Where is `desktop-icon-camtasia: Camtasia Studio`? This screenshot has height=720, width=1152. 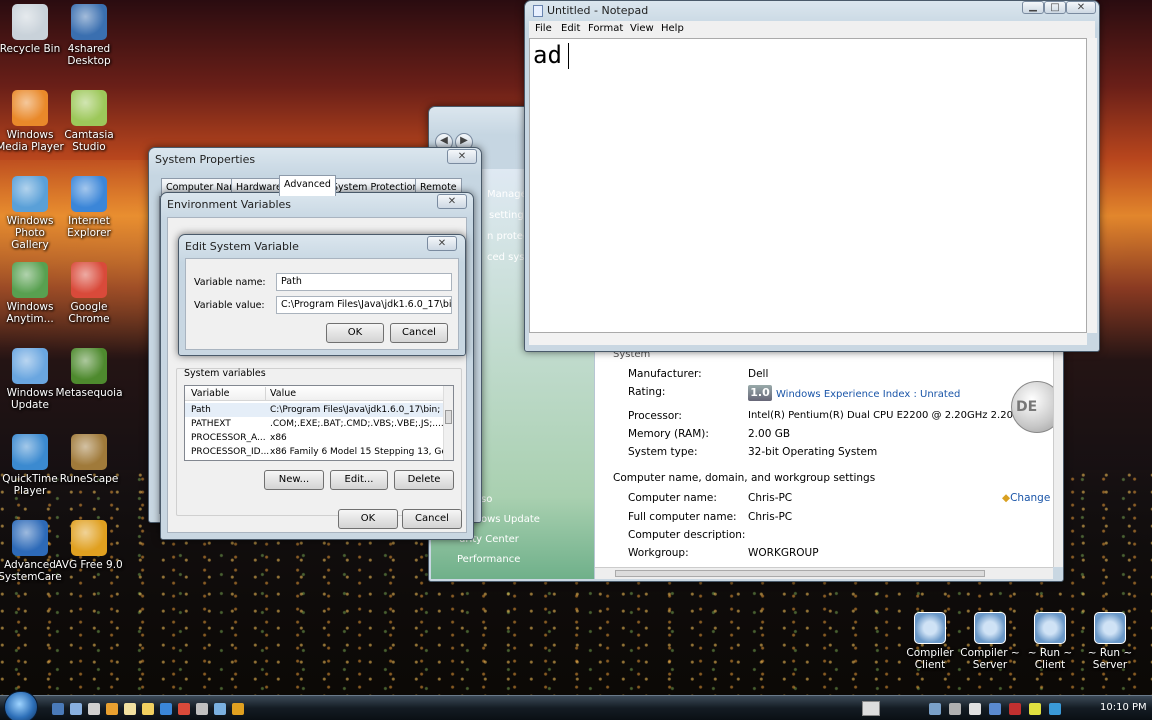
desktop-icon-camtasia: Camtasia Studio is located at coordinates (89, 121).